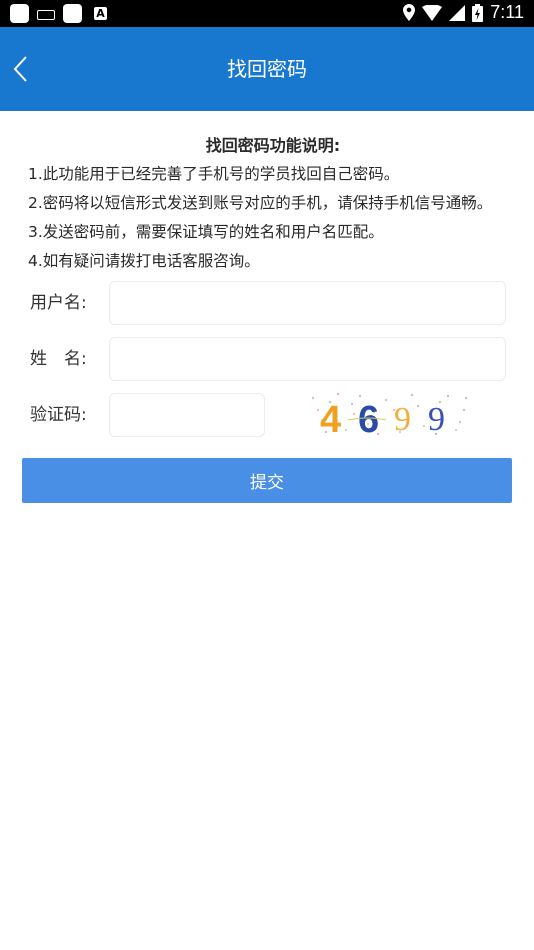 Image resolution: width=534 pixels, height=950 pixels. I want to click on username-input, so click(307, 303).